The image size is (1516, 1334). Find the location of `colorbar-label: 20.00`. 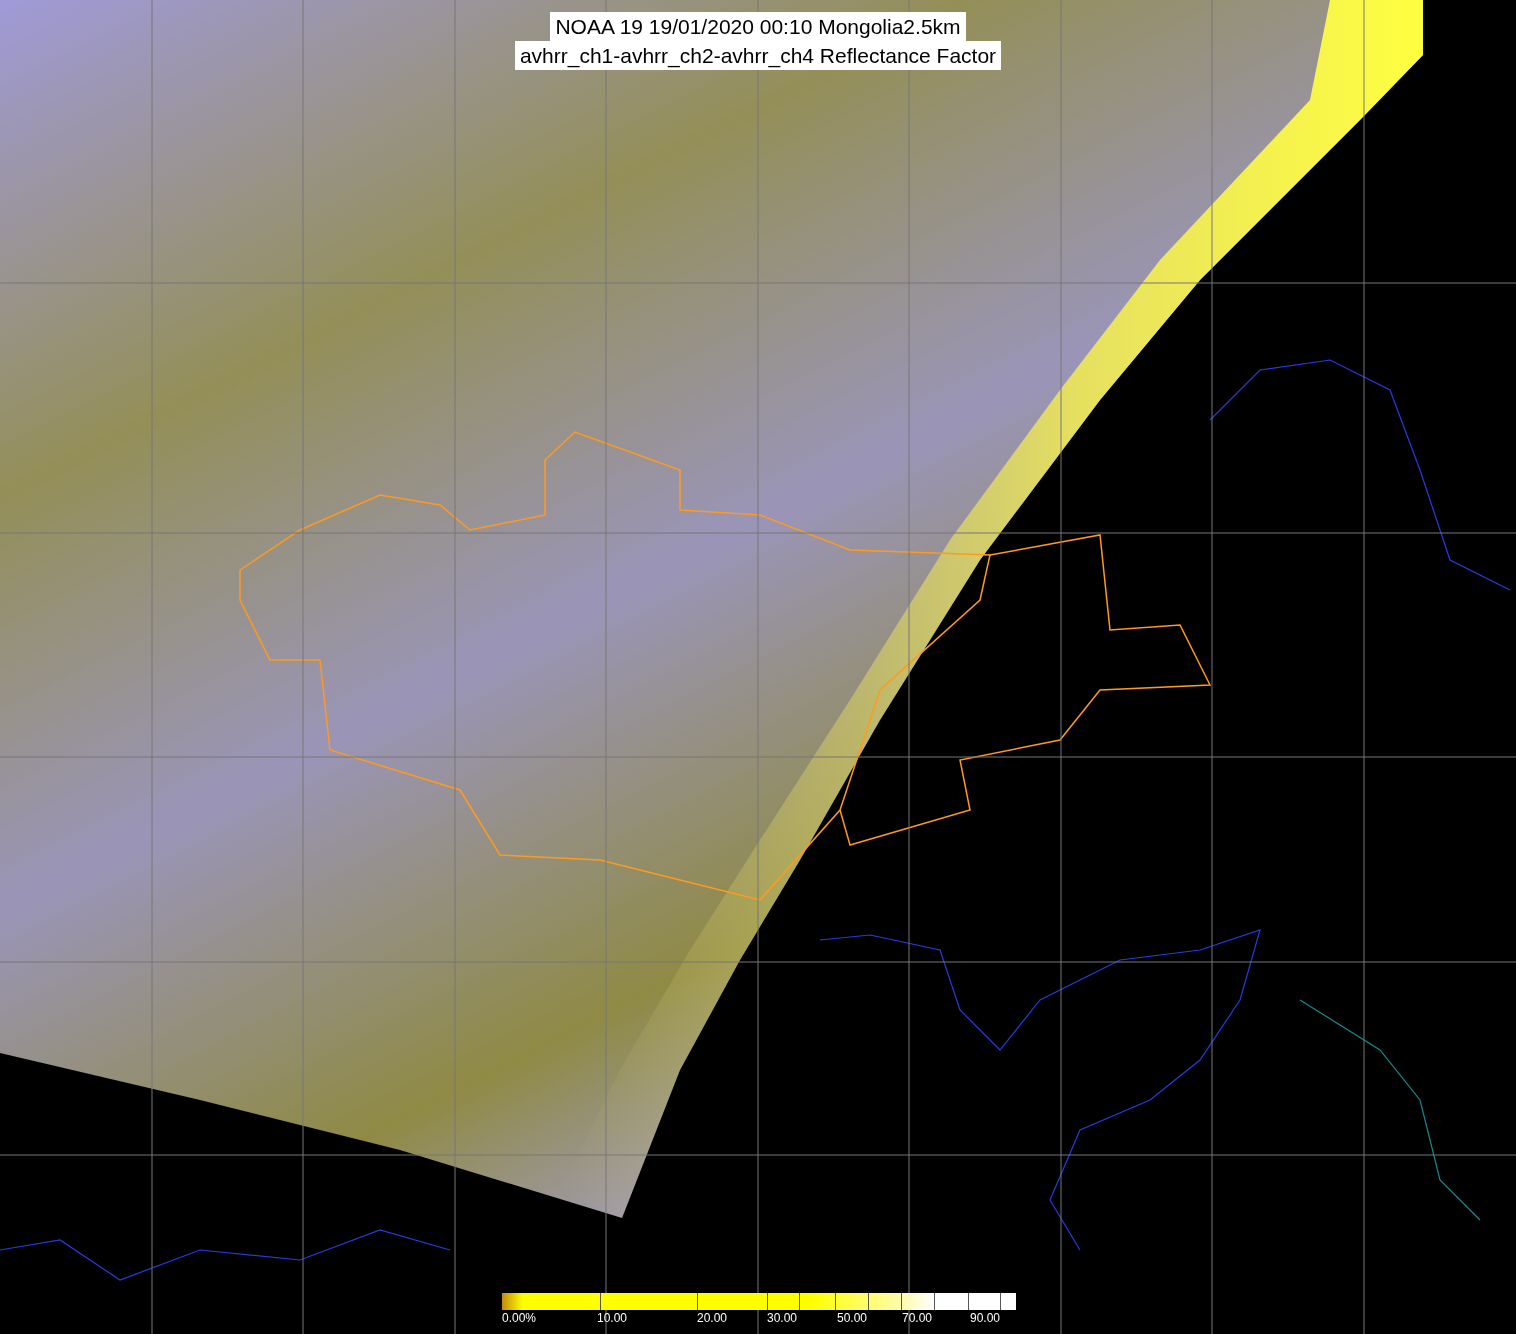

colorbar-label: 20.00 is located at coordinates (712, 1318).